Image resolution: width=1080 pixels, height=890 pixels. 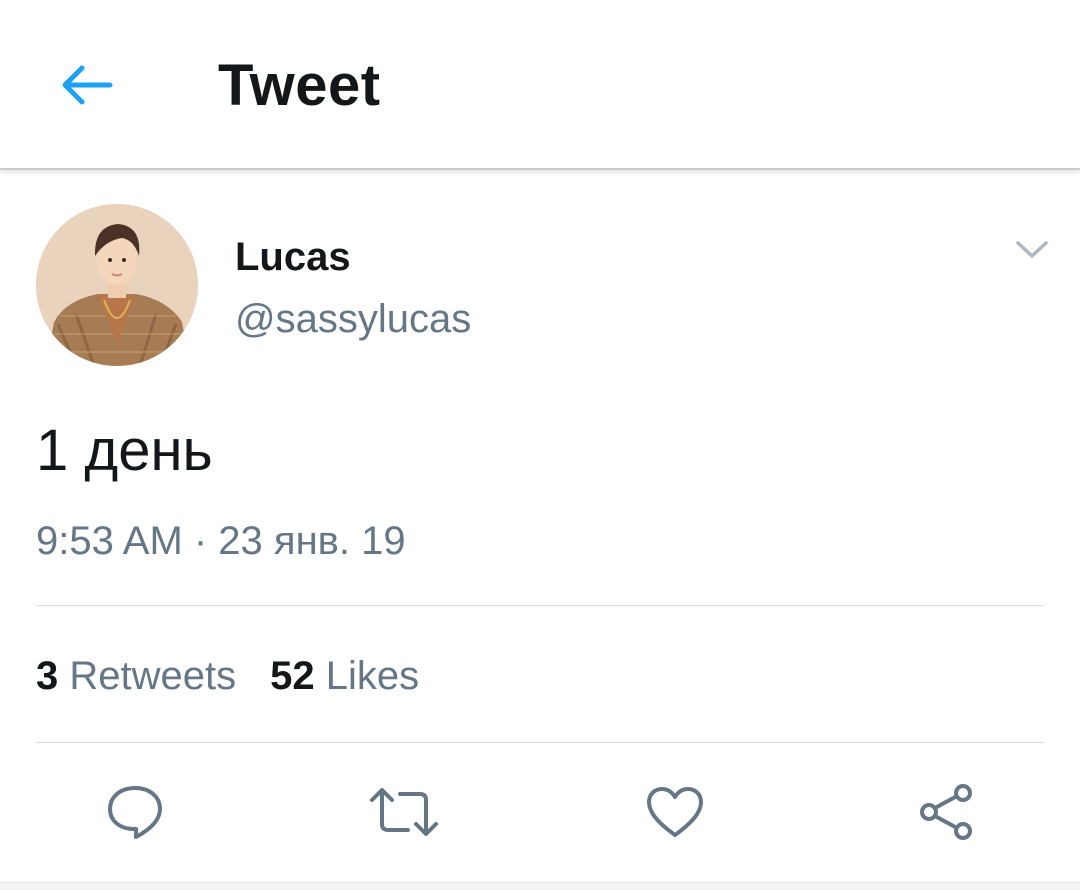 I want to click on avatar-photo, so click(x=117, y=285).